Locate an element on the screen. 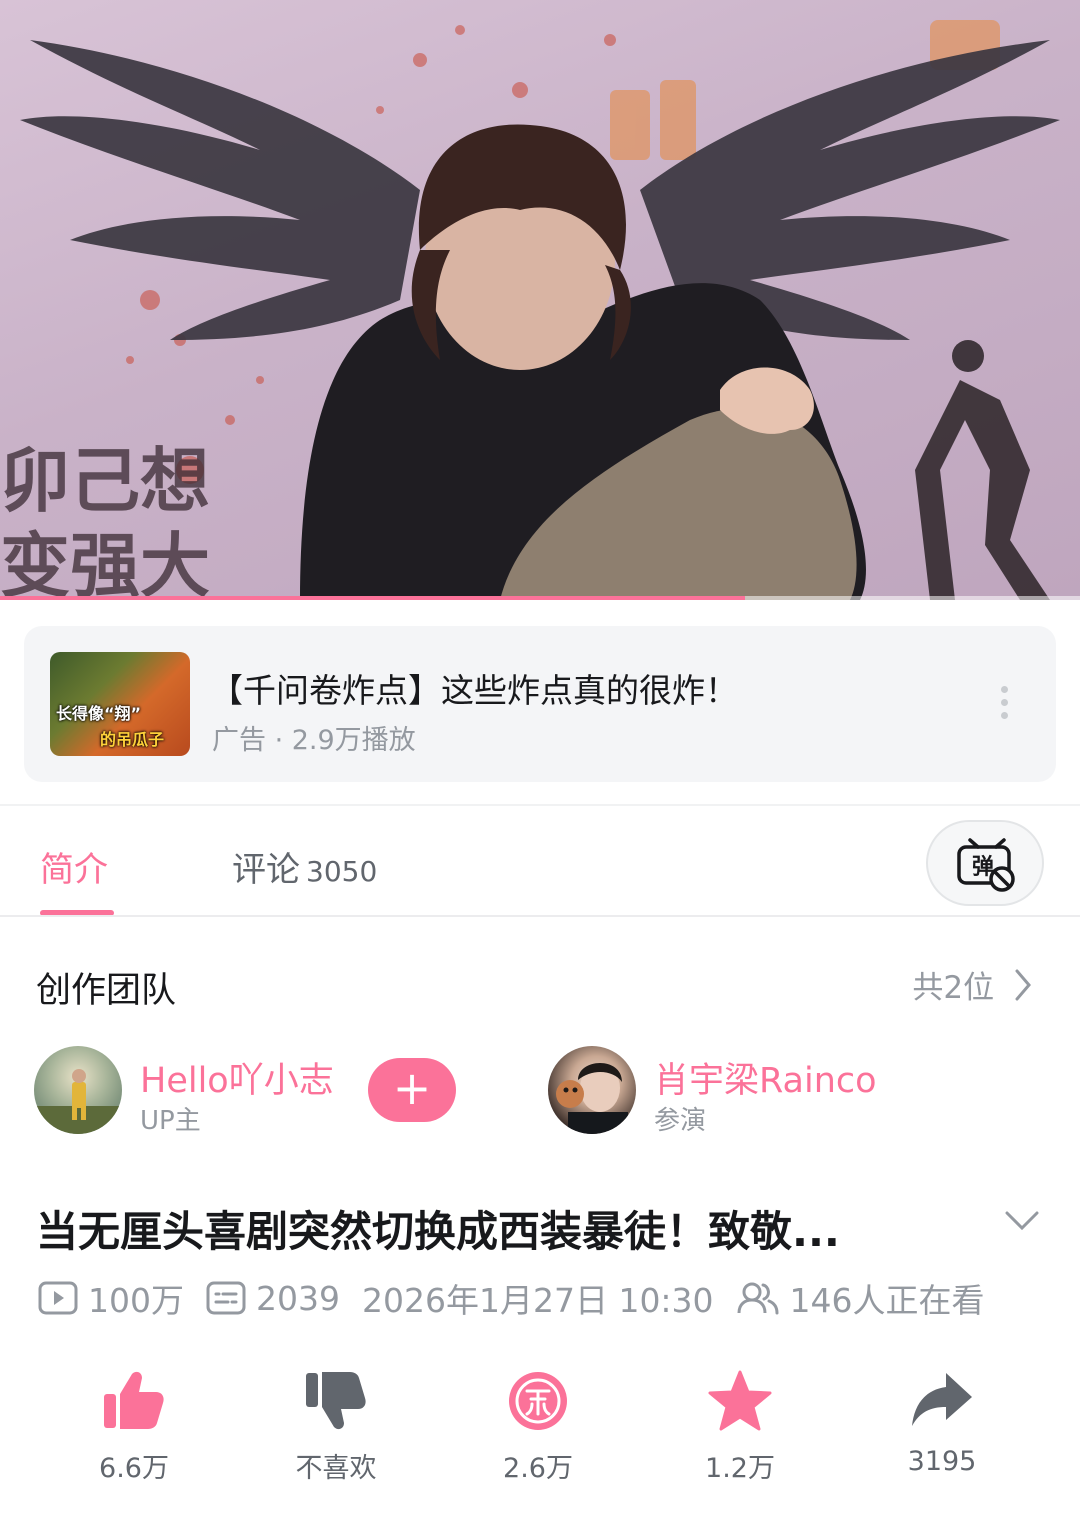 The height and width of the screenshot is (1516, 1080). dislike-label: 不喜欢 is located at coordinates (336, 1468).